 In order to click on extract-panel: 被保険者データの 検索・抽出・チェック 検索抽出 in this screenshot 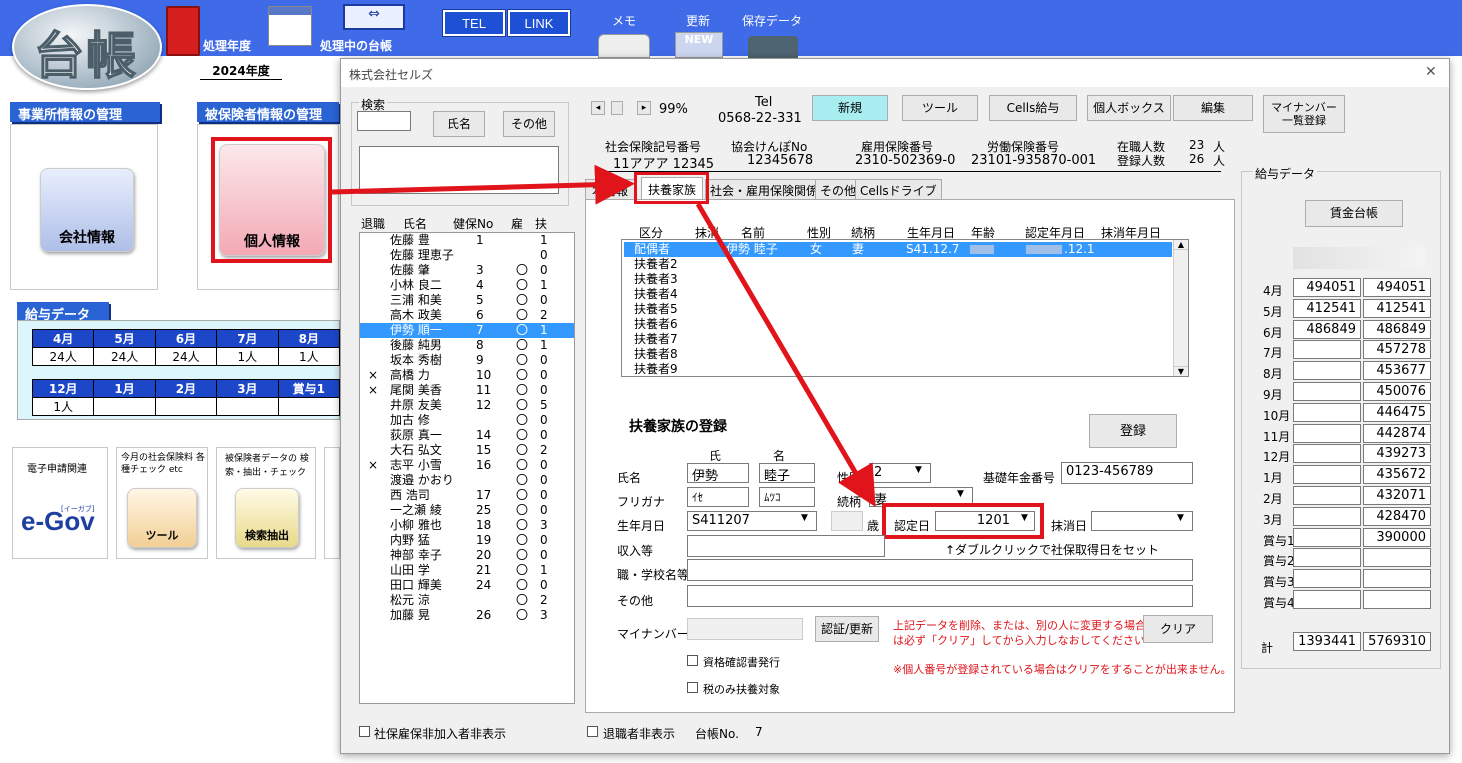, I will do `click(266, 503)`.